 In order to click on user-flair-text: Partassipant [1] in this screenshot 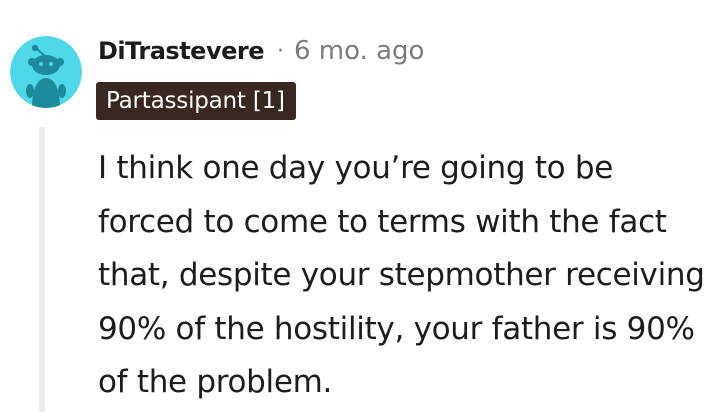, I will do `click(195, 101)`.